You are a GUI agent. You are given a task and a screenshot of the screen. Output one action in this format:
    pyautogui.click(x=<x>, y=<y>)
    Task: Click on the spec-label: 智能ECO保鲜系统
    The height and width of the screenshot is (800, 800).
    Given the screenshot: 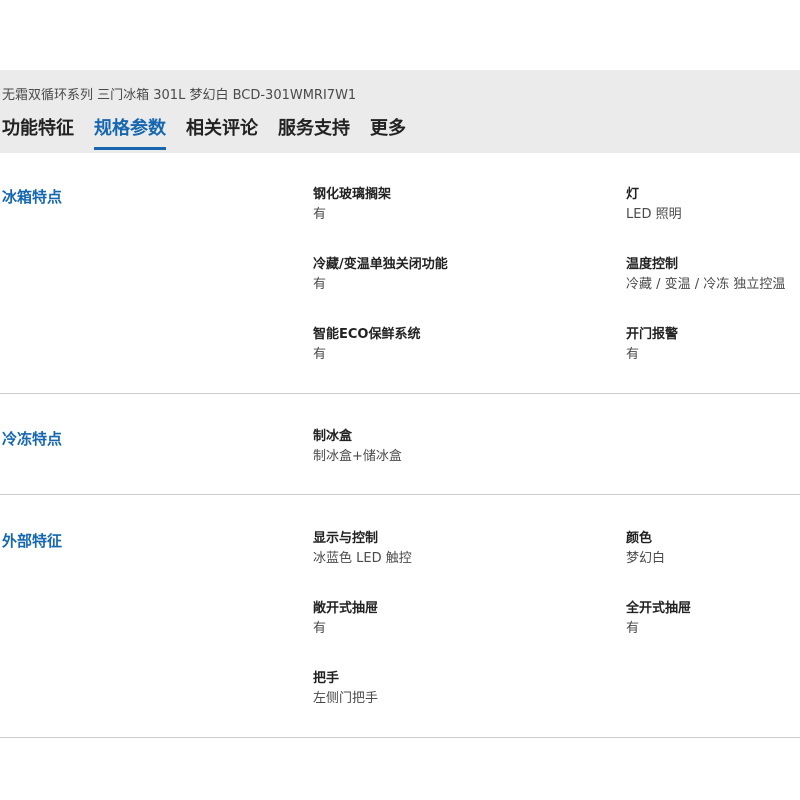 What is the action you would take?
    pyautogui.click(x=367, y=334)
    